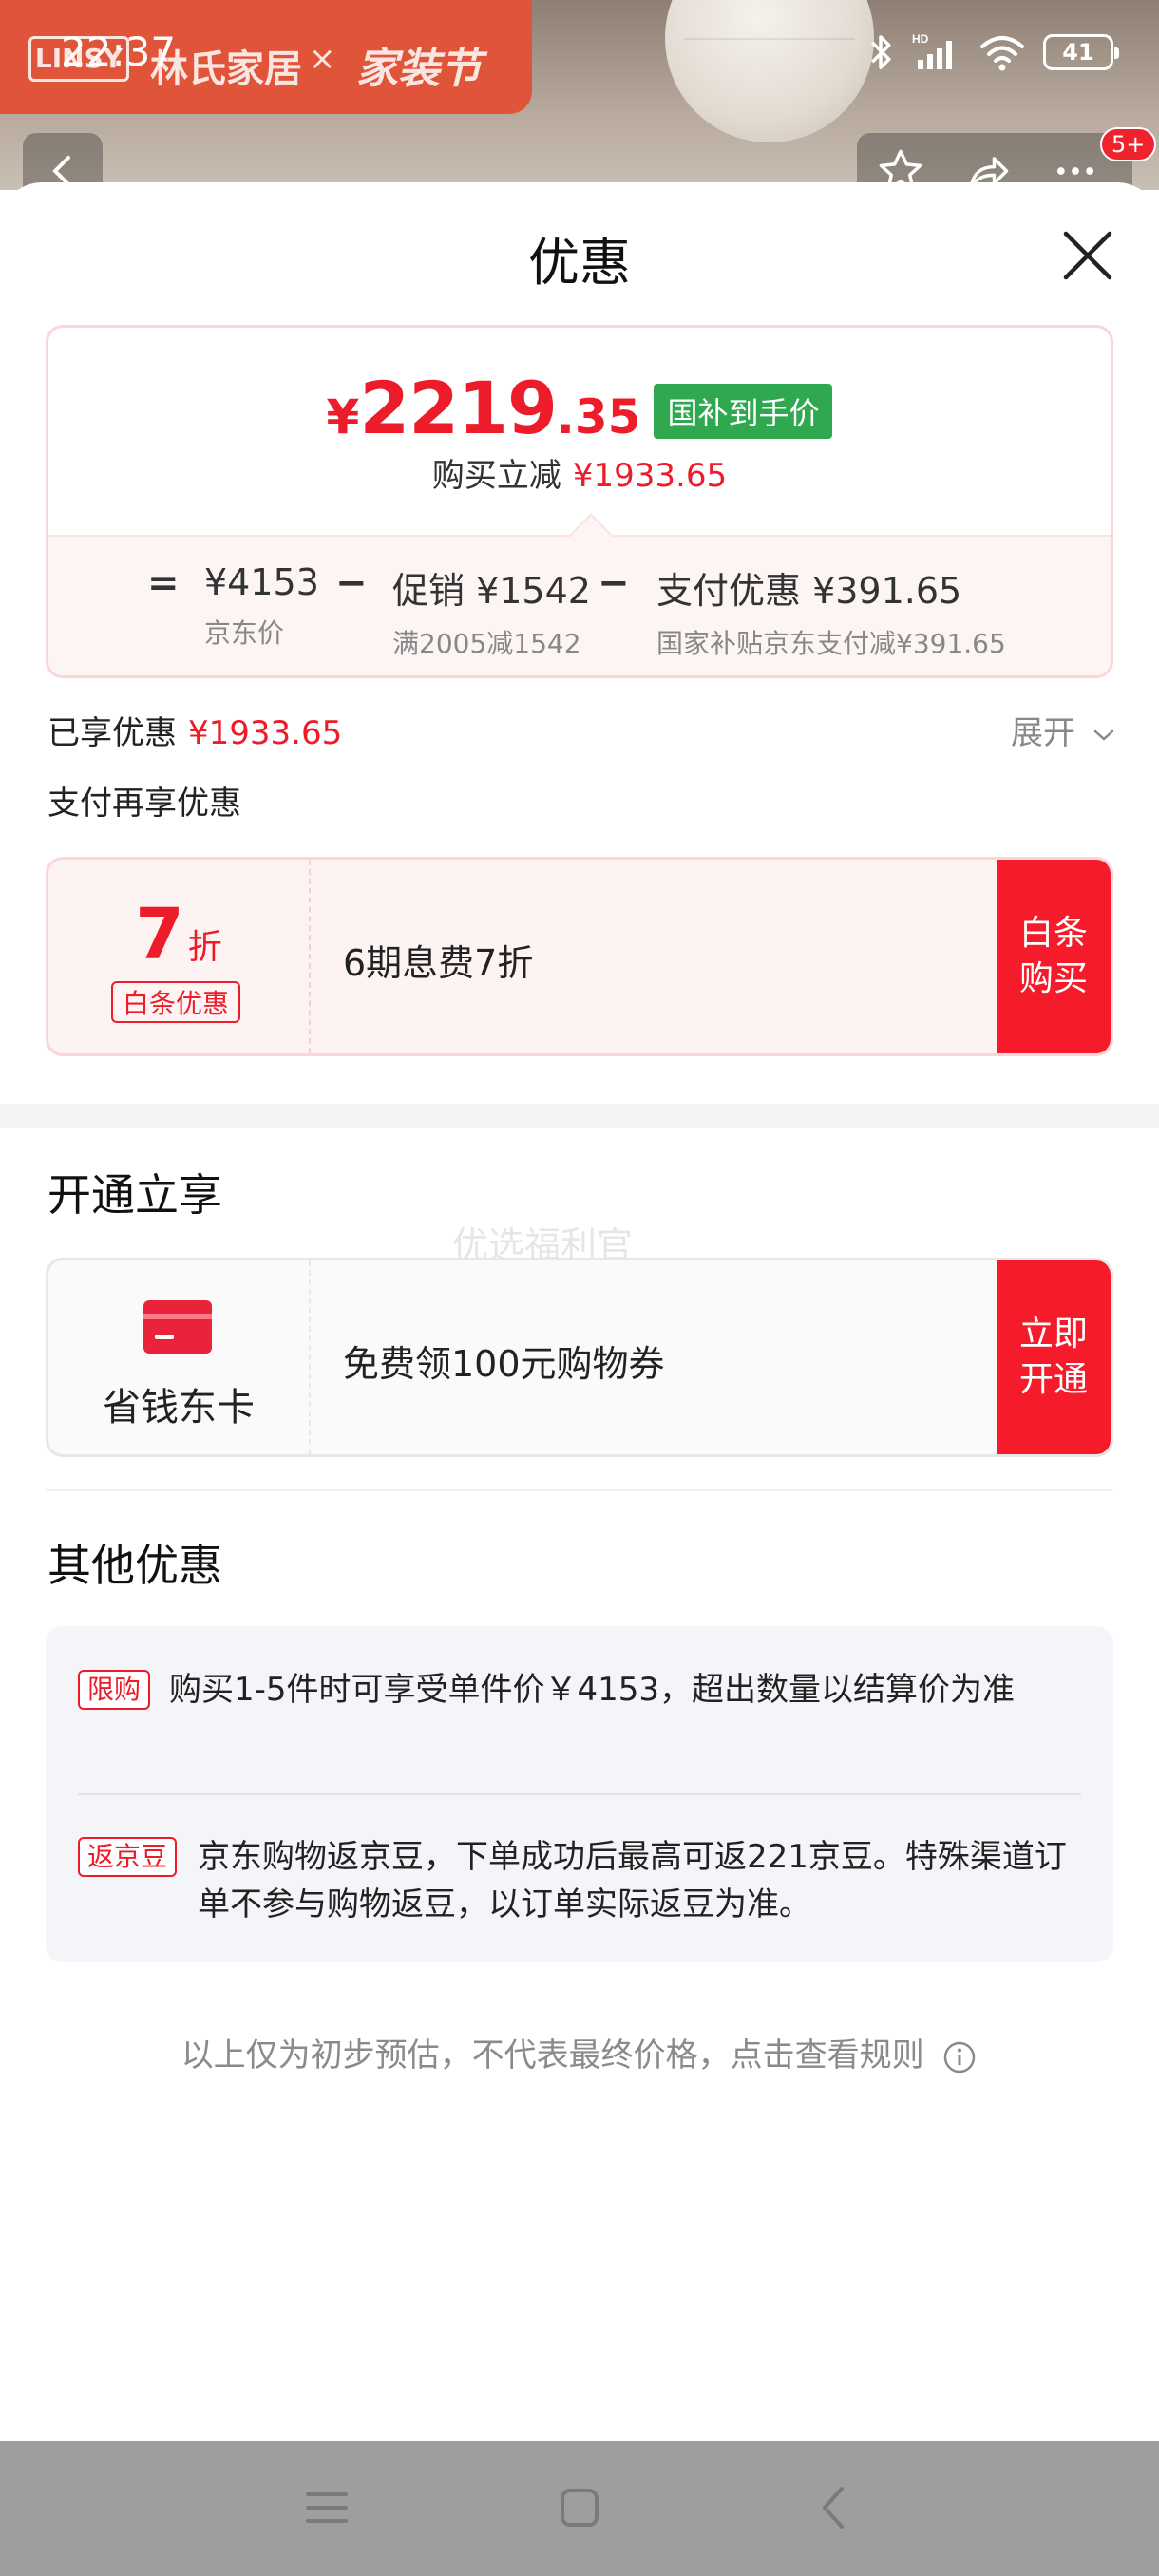  I want to click on enjoyed-discount: 已享优惠 ¥1933.65, so click(195, 730).